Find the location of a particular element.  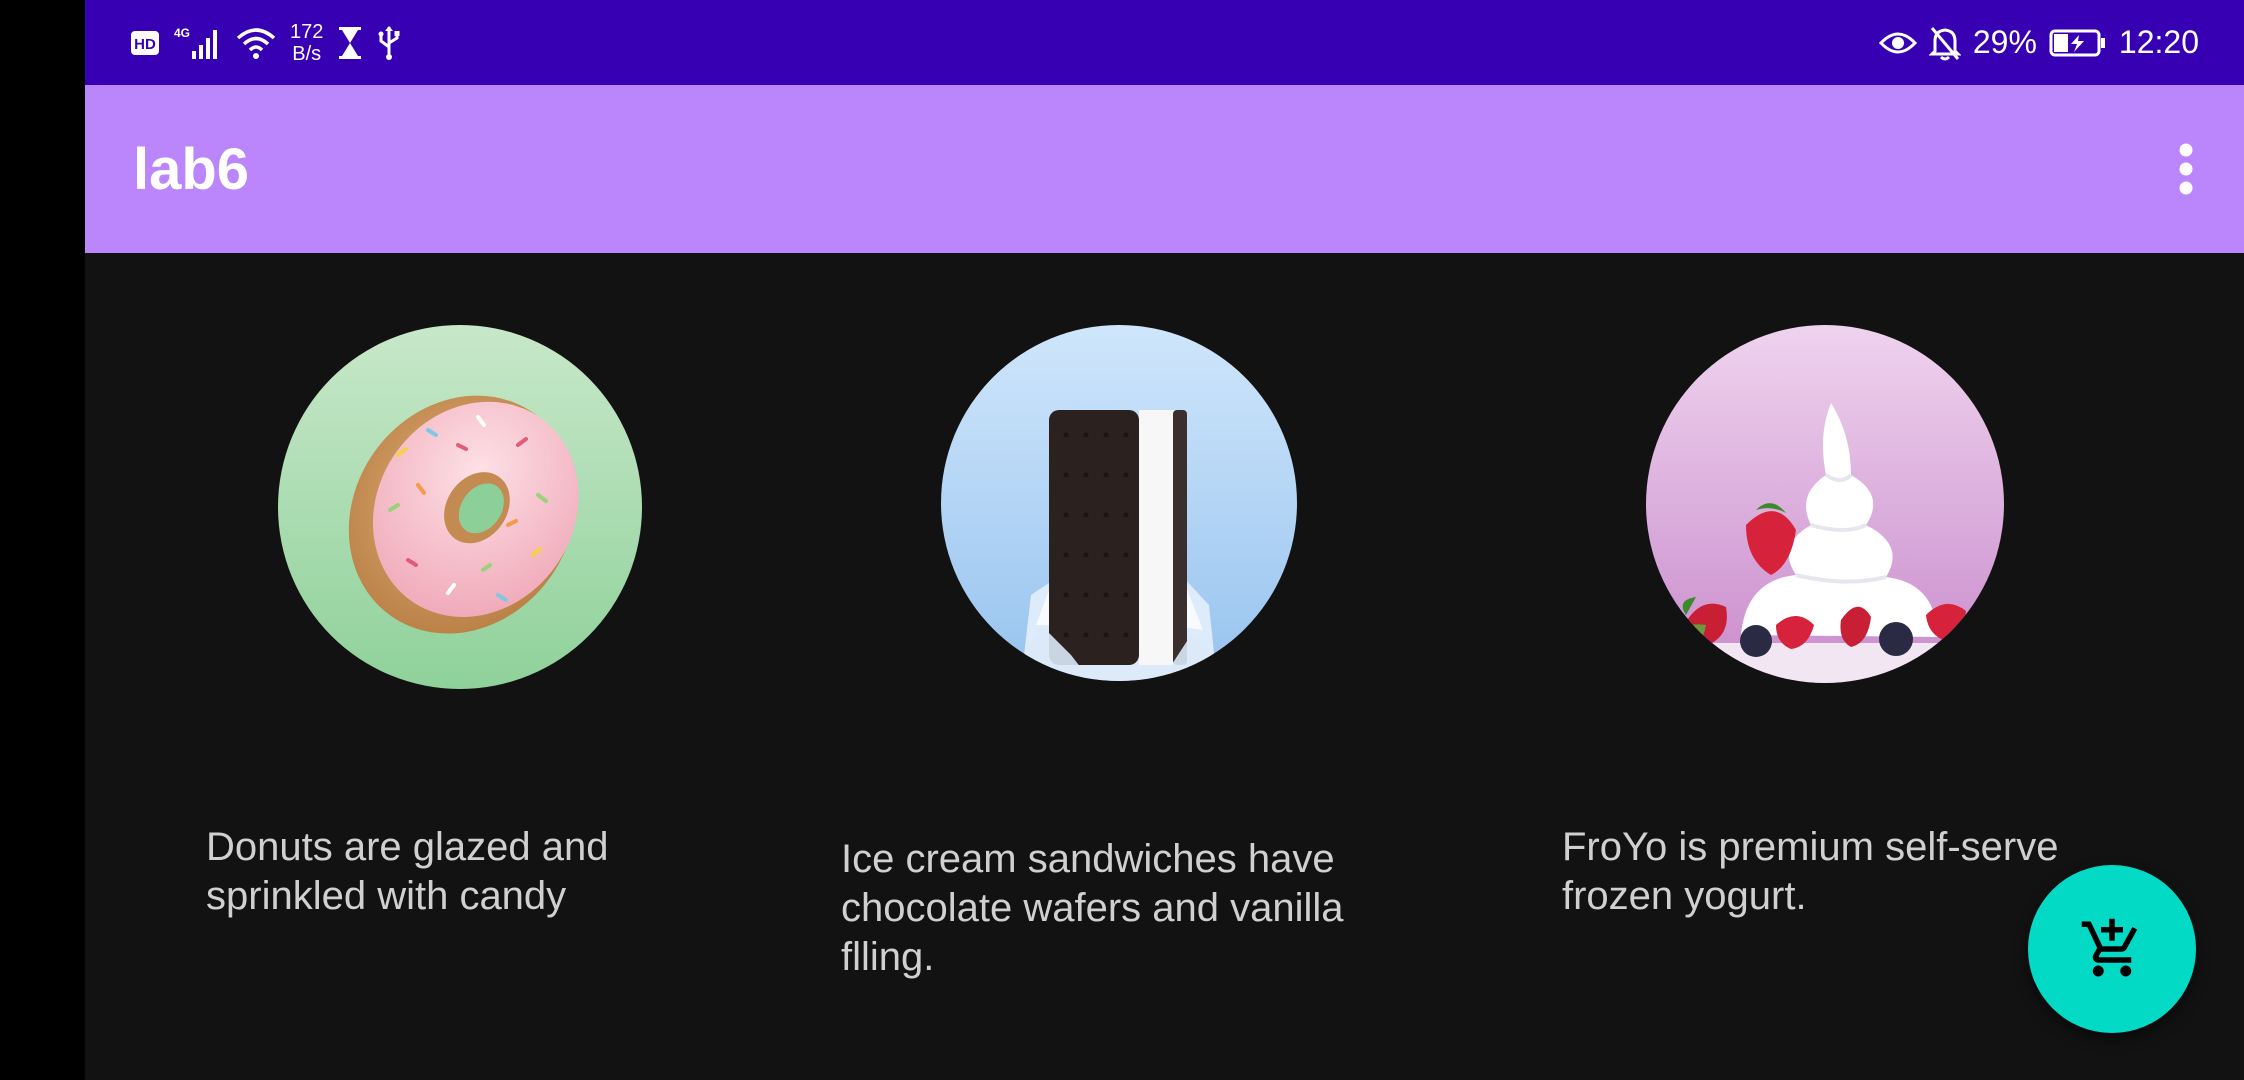

status-bar-left: HD 4G 172 B/s is located at coordinates (265, 42).